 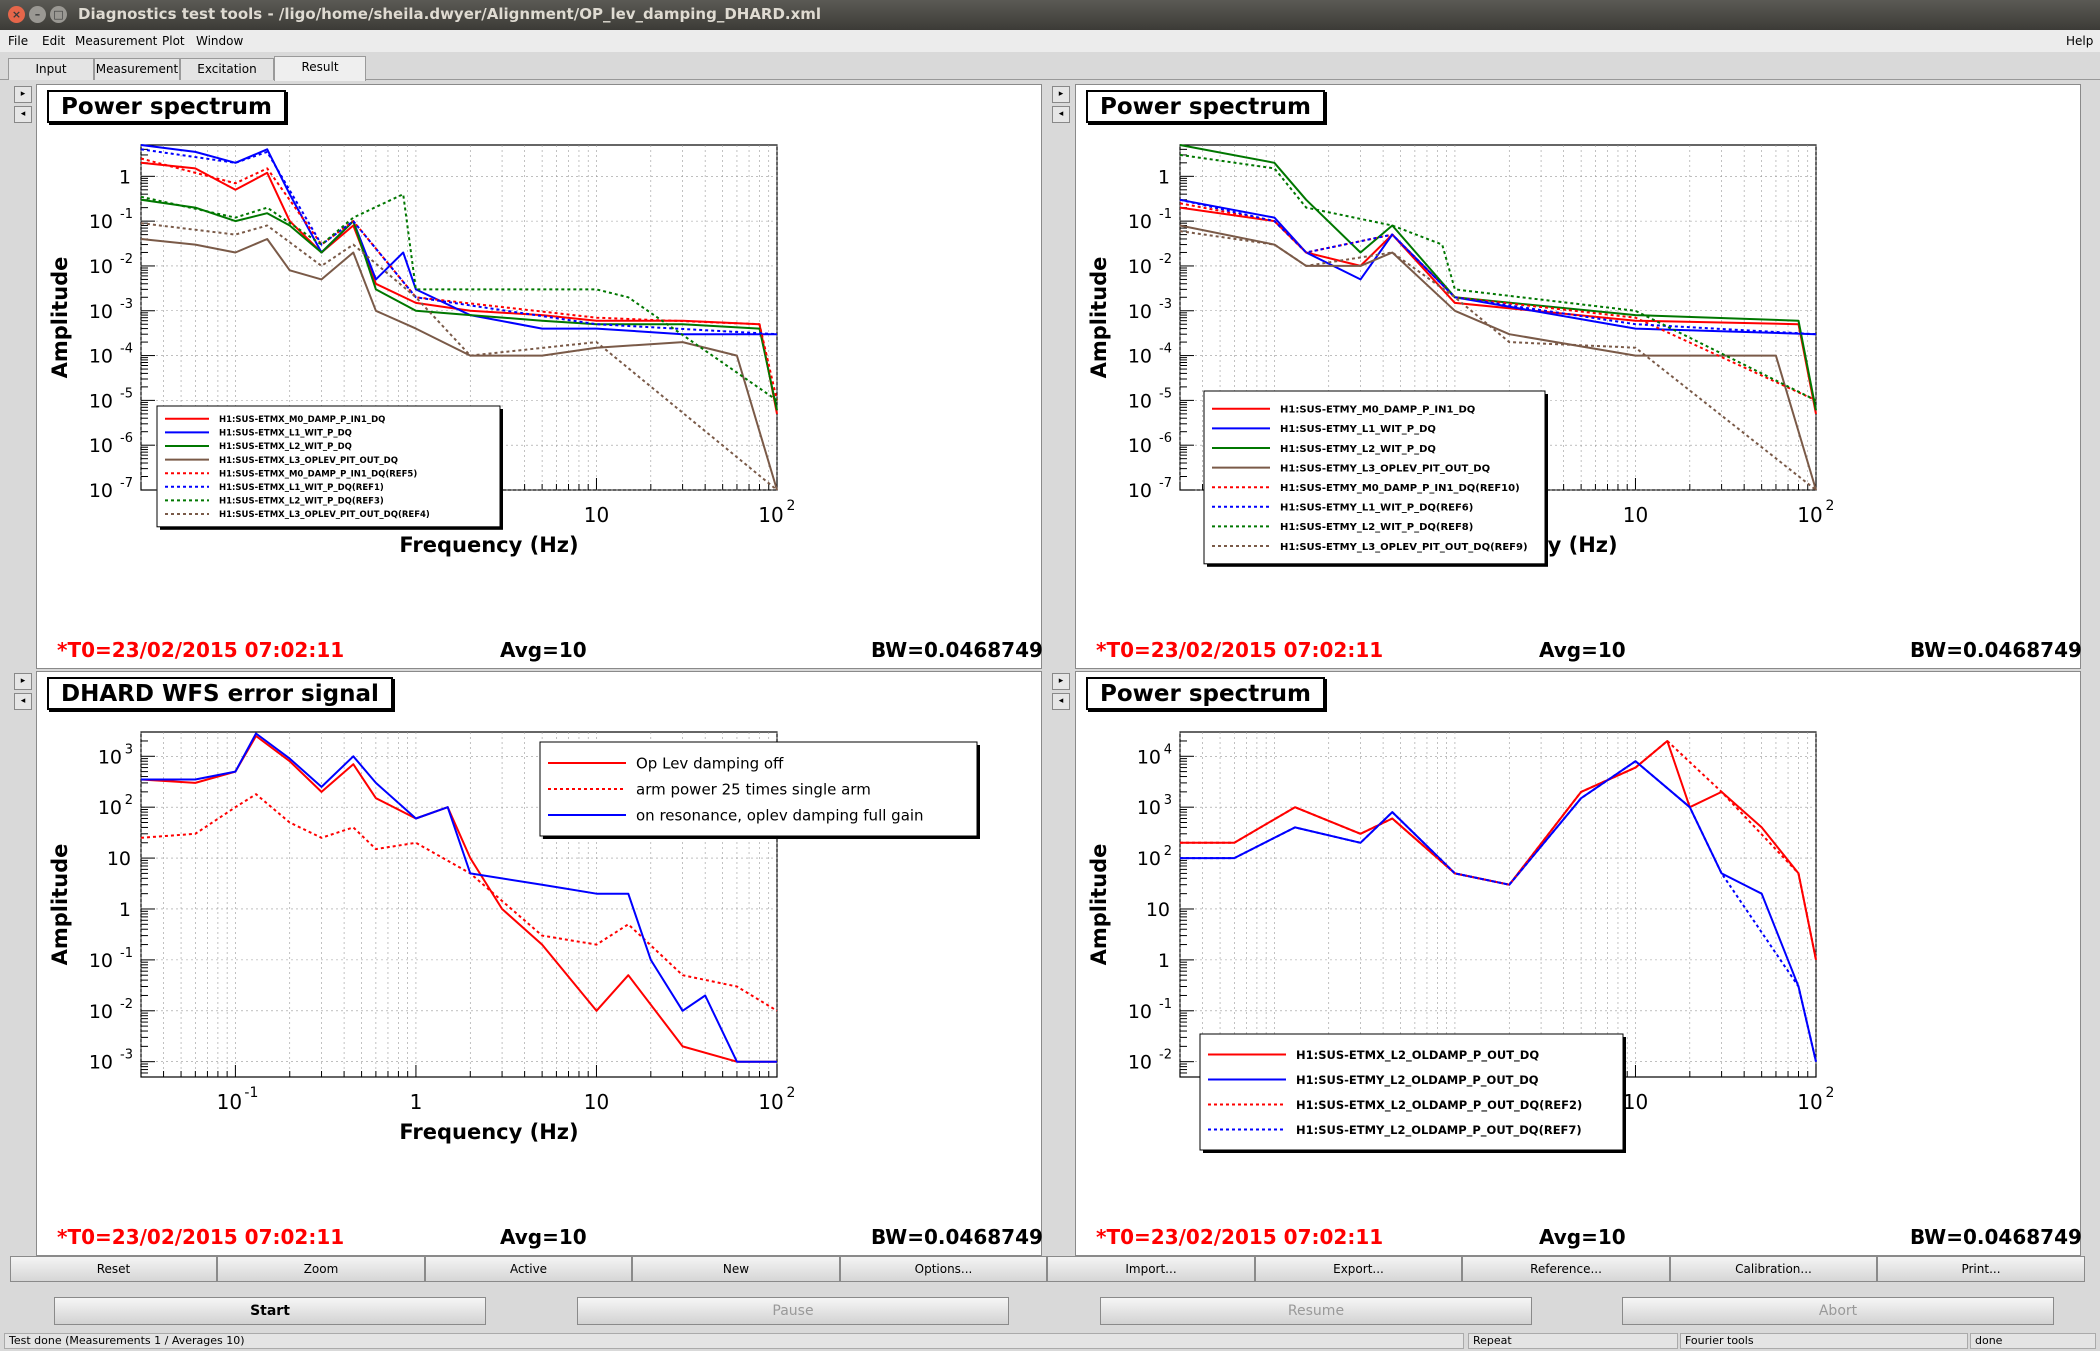 I want to click on legend-entry: H1:SUS-ETMY_L2_WIT_P_DQ, so click(x=1358, y=449).